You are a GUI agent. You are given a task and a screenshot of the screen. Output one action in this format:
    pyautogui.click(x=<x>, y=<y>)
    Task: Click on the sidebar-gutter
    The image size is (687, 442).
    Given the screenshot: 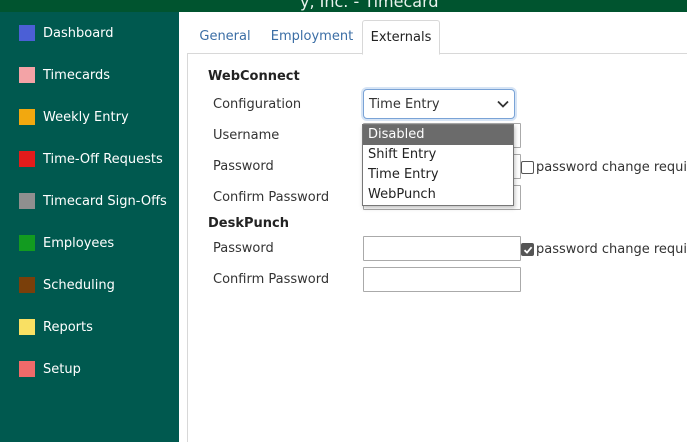 What is the action you would take?
    pyautogui.click(x=183, y=227)
    